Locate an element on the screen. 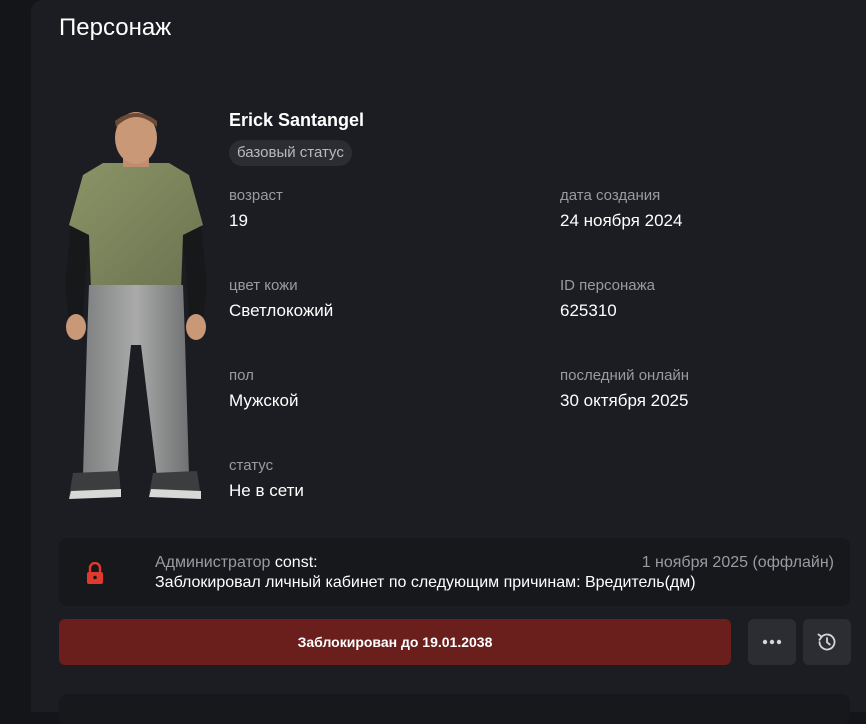 The image size is (866, 724). field-status-value: Не в сети is located at coordinates (266, 490).